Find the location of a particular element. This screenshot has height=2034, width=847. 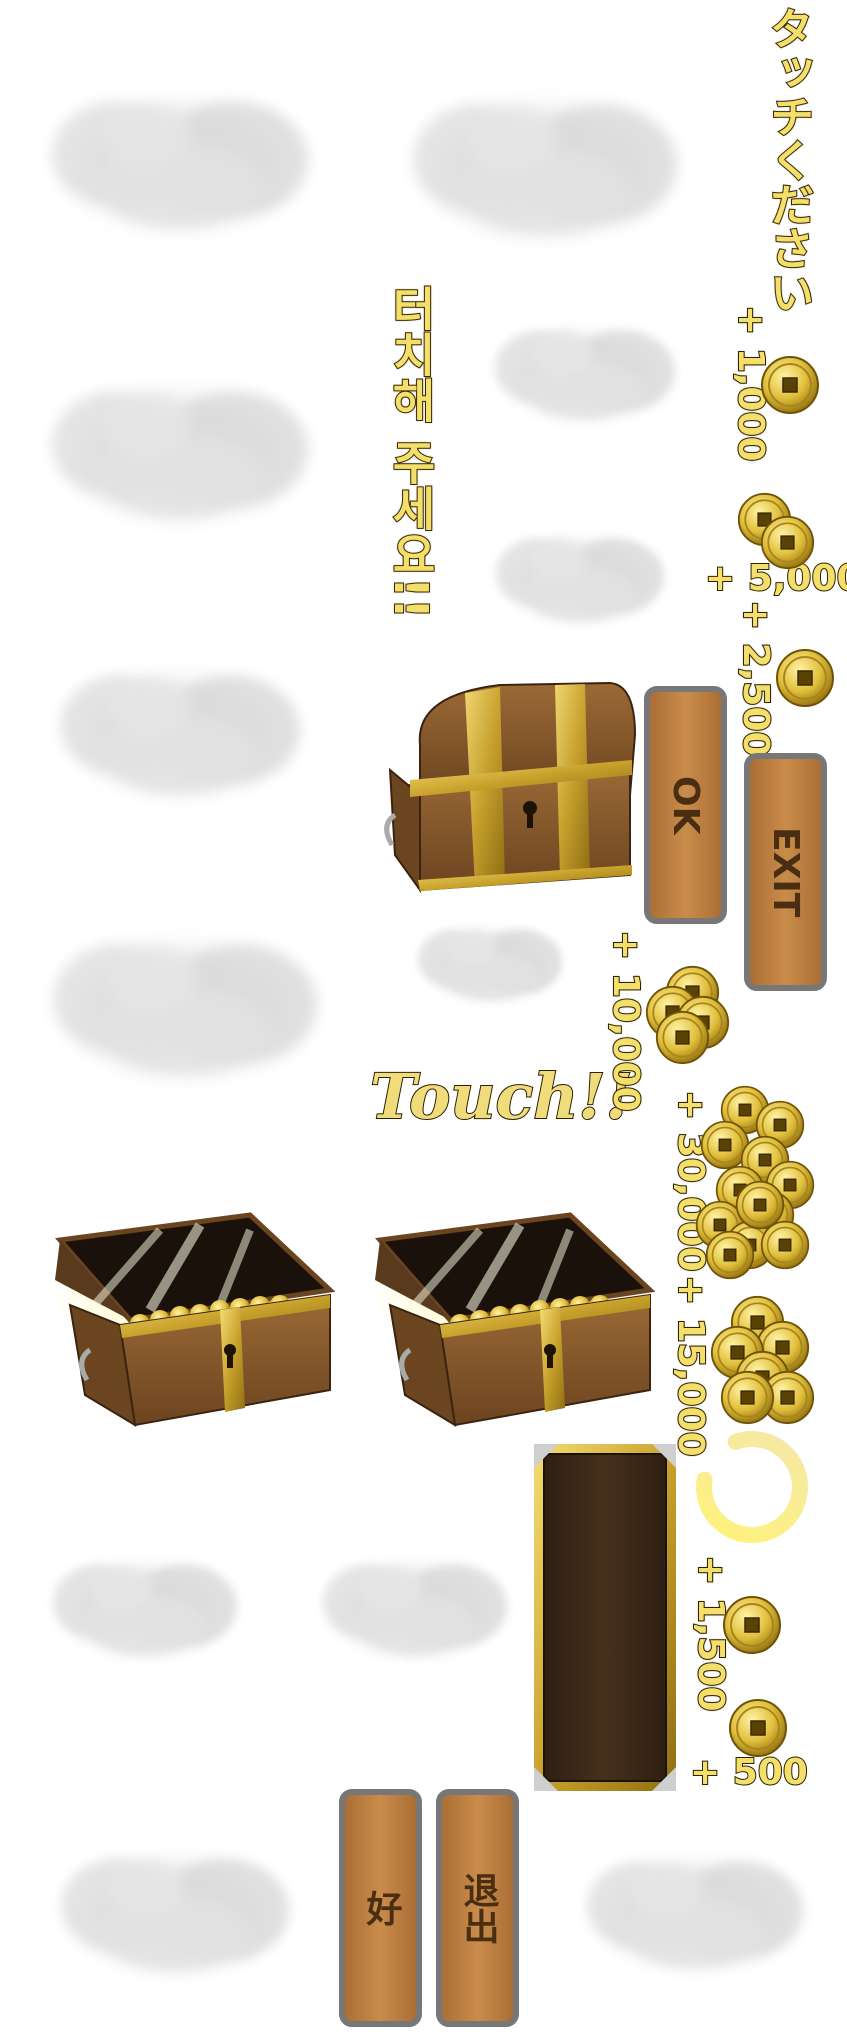

korean-instruction: 터치해 주세요!! is located at coordinates (411, 452).